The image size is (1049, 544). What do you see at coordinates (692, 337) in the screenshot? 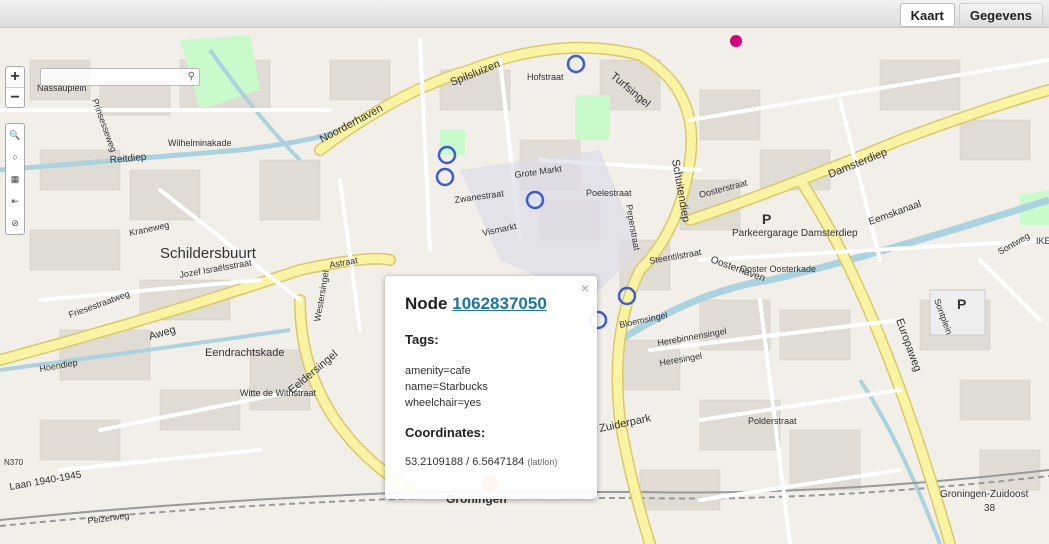
I see `street-label: Herebinnensingel` at bounding box center [692, 337].